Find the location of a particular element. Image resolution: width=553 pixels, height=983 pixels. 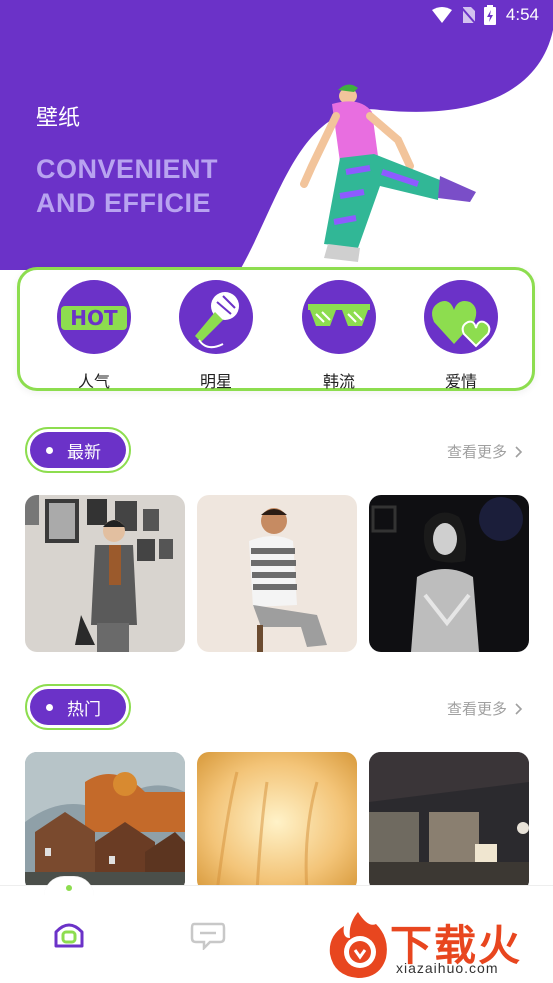

section-hot-tag: 热门 is located at coordinates (78, 707).